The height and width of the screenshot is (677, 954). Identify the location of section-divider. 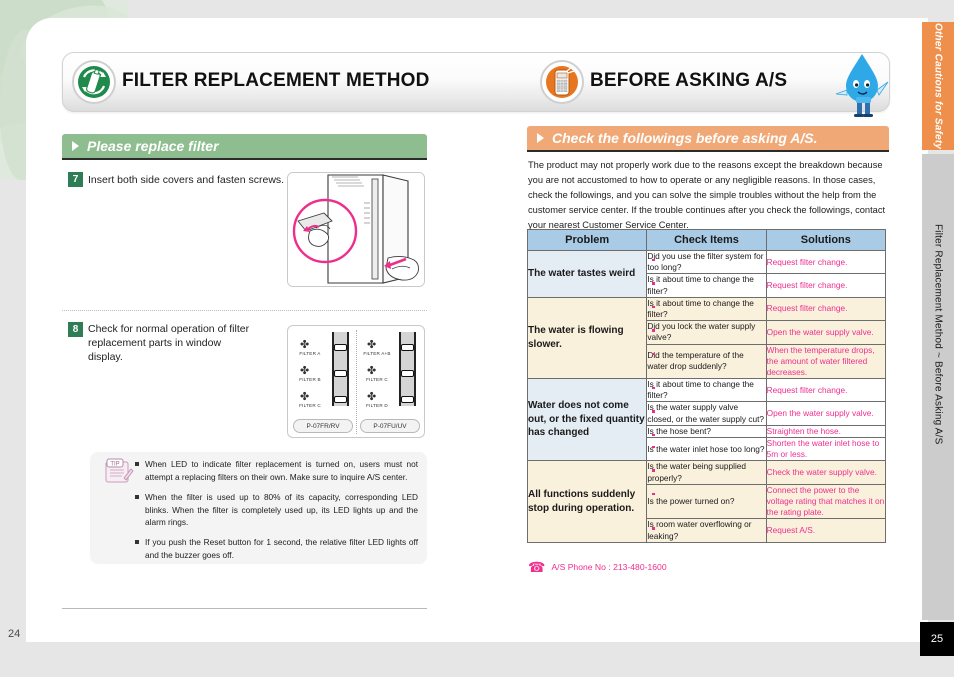
(244, 310).